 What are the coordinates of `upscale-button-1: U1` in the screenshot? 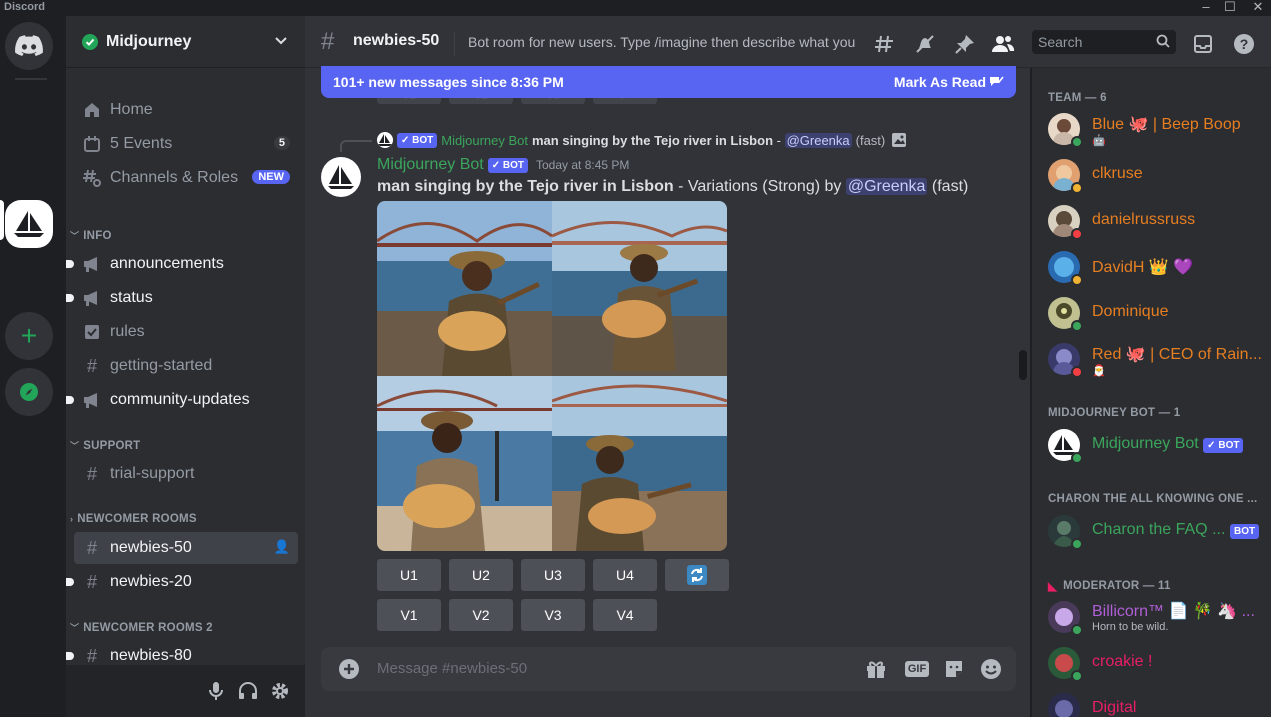 It's located at (409, 575).